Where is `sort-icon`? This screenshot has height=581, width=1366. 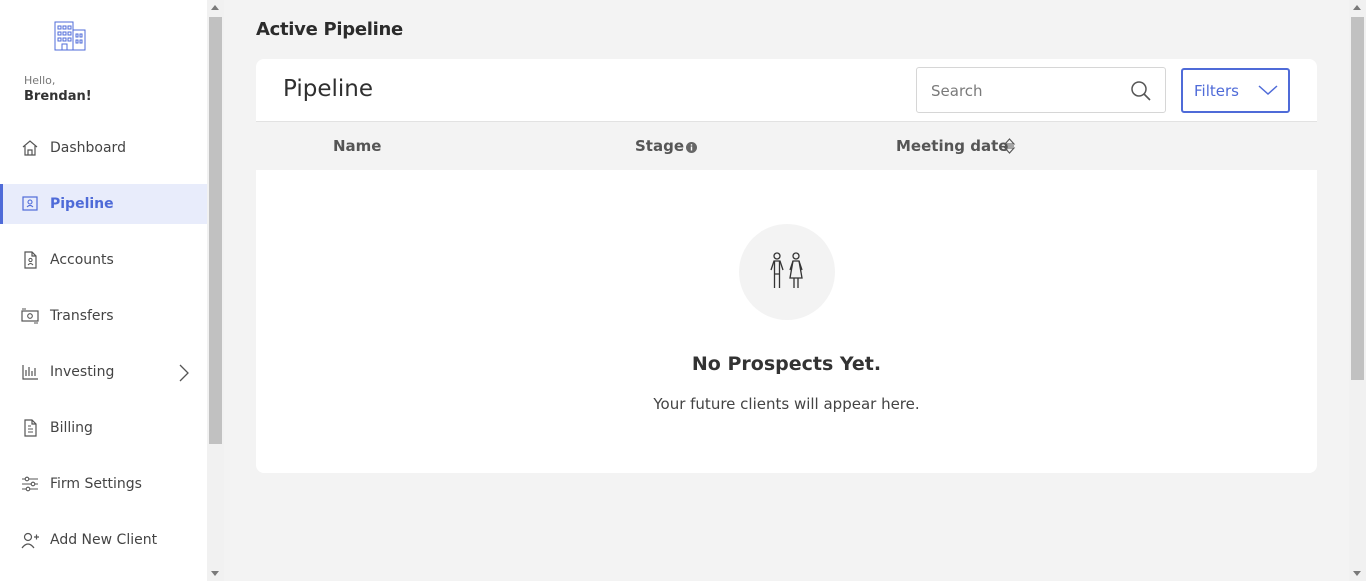
sort-icon is located at coordinates (1009, 146).